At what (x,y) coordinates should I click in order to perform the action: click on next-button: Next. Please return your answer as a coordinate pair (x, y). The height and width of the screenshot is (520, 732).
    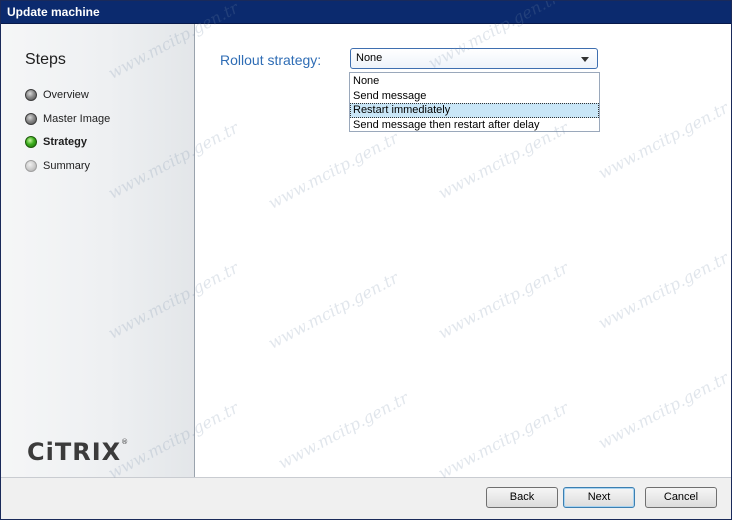
    Looking at the image, I should click on (599, 497).